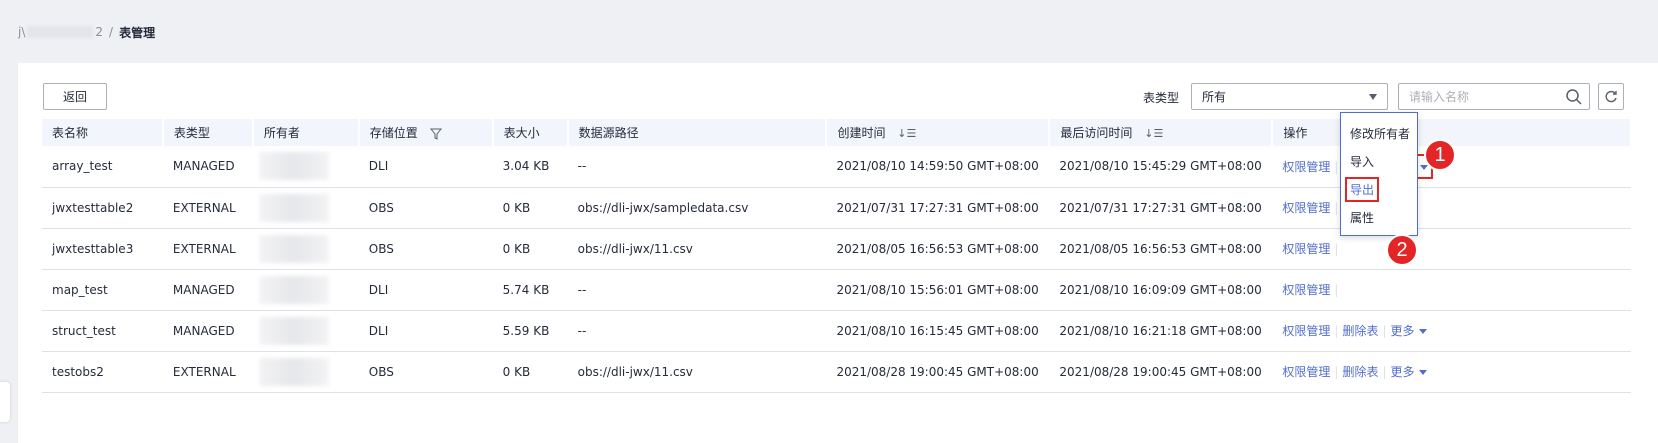  What do you see at coordinates (1161, 249) in the screenshot?
I see `cell-last-access: 2021/08/05 16:56:53 GMT+08:00` at bounding box center [1161, 249].